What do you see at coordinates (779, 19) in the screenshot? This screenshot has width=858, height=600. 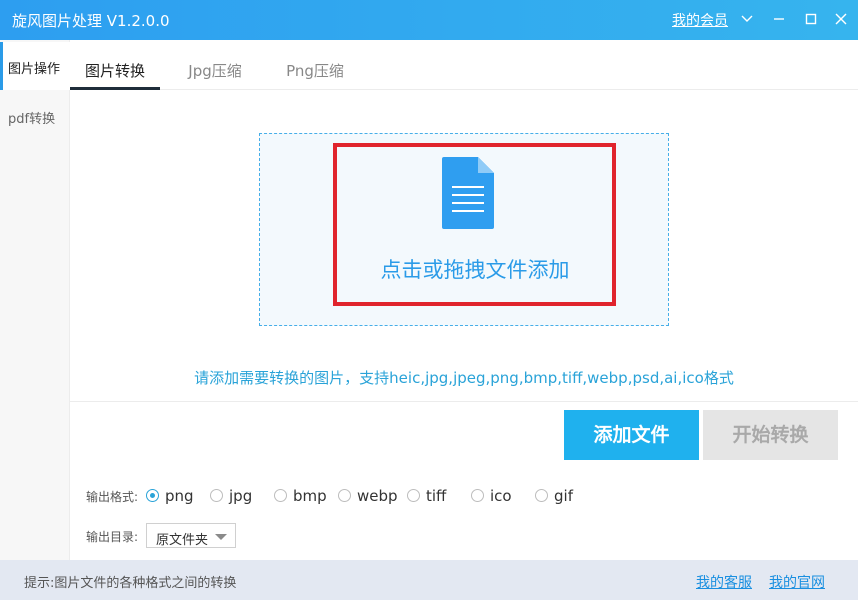 I see `minimize-icon` at bounding box center [779, 19].